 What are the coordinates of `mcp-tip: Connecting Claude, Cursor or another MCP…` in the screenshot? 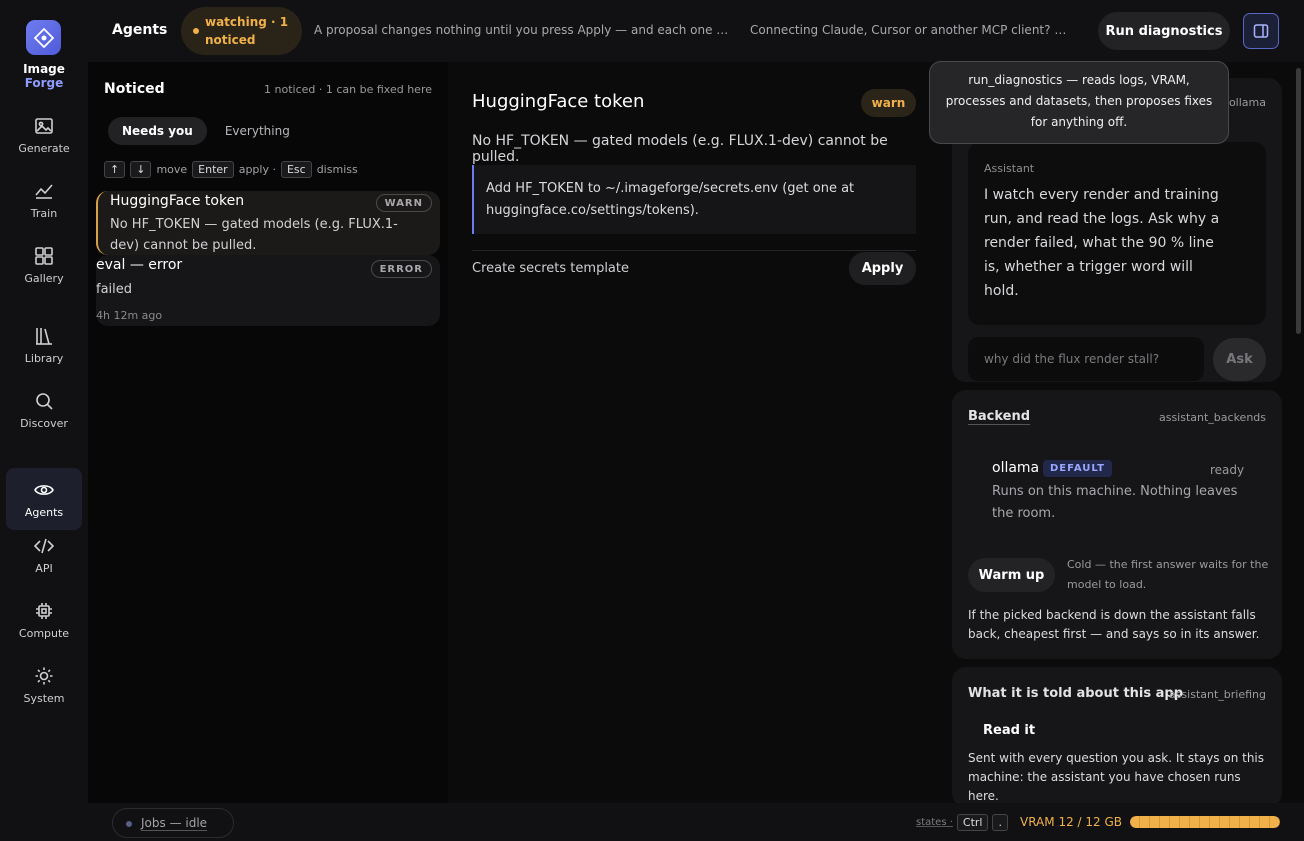 It's located at (910, 30).